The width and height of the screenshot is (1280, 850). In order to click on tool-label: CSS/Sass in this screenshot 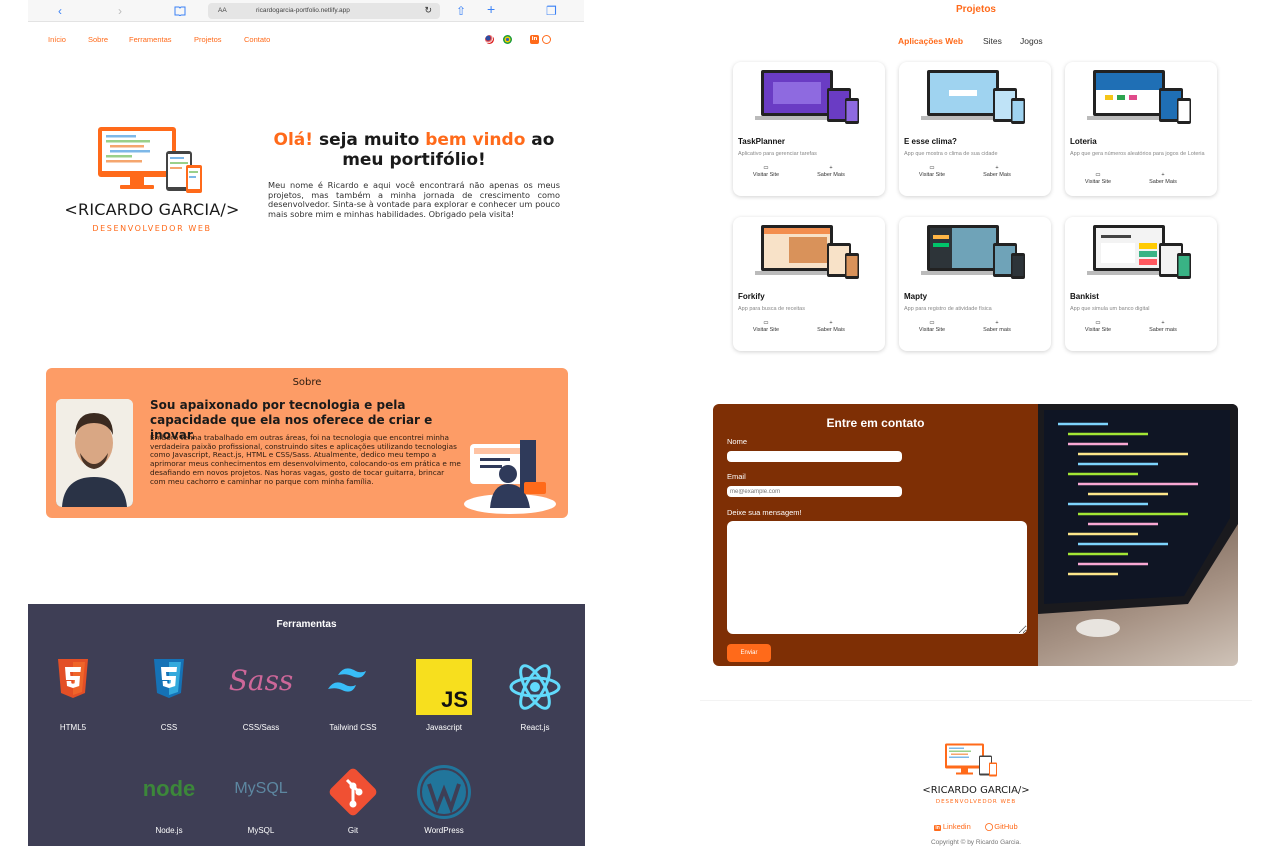, I will do `click(261, 727)`.